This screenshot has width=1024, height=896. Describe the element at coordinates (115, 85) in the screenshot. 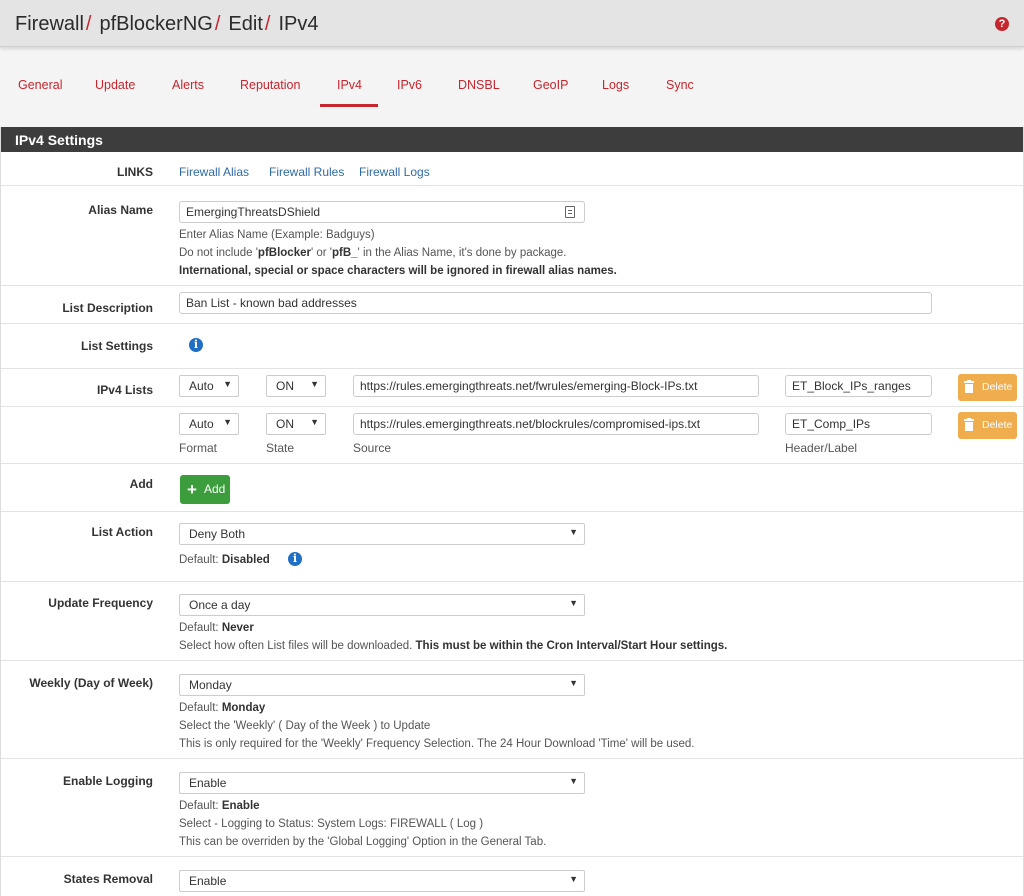

I see `tab-update: Update` at that location.